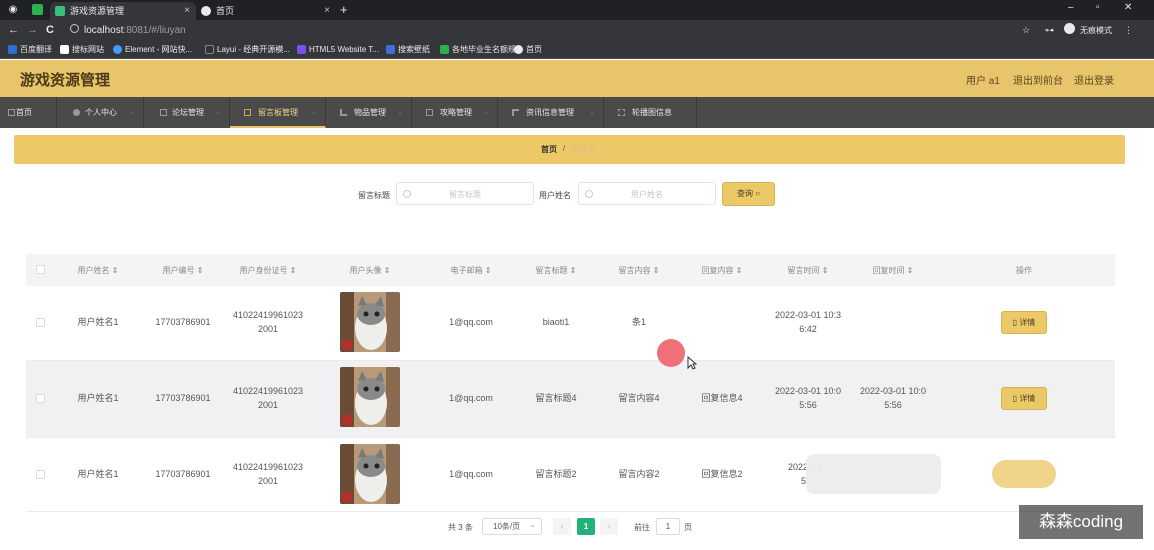 Image resolution: width=1154 pixels, height=550 pixels. I want to click on browser-menu-icon: ⋮, so click(1128, 30).